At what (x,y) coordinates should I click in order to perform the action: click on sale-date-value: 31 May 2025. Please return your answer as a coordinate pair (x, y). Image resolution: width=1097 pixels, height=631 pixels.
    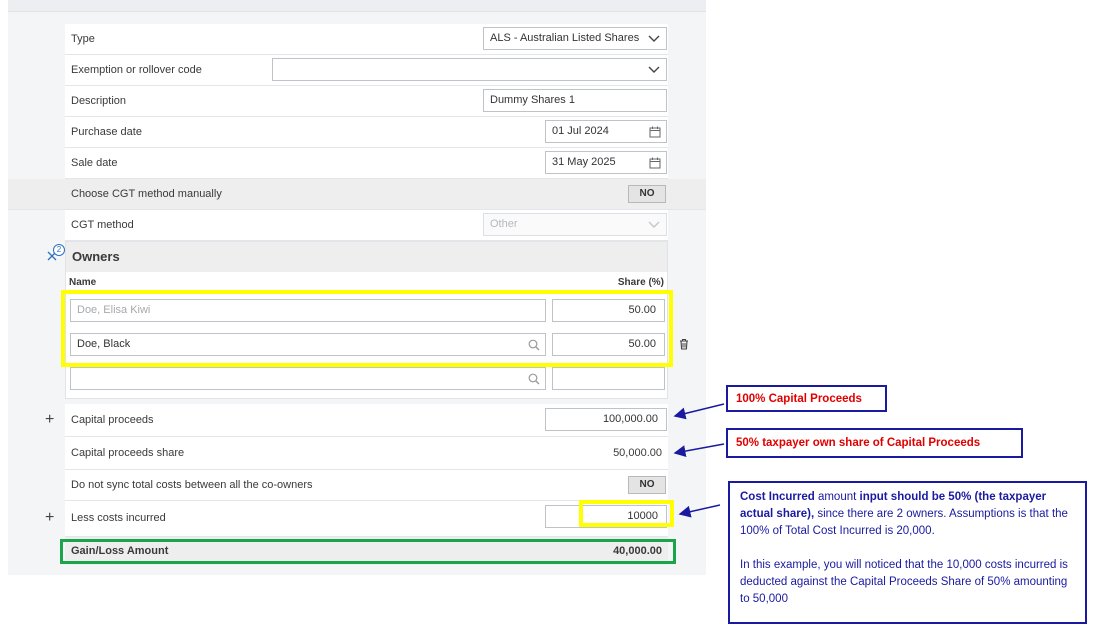
    Looking at the image, I should click on (584, 162).